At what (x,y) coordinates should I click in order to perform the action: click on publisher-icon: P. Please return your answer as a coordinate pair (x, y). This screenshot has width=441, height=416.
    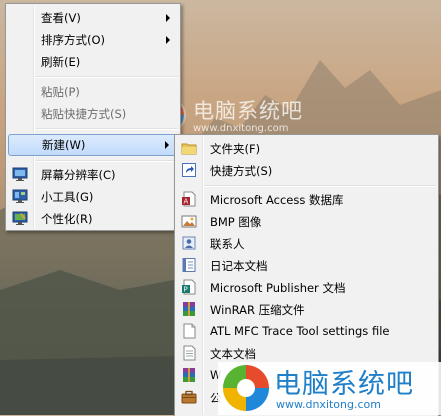
    Looking at the image, I should click on (189, 287).